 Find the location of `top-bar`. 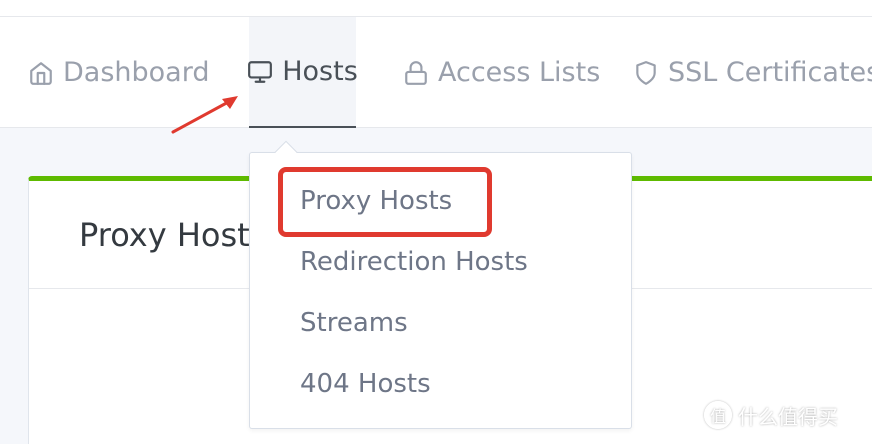

top-bar is located at coordinates (436, 8).